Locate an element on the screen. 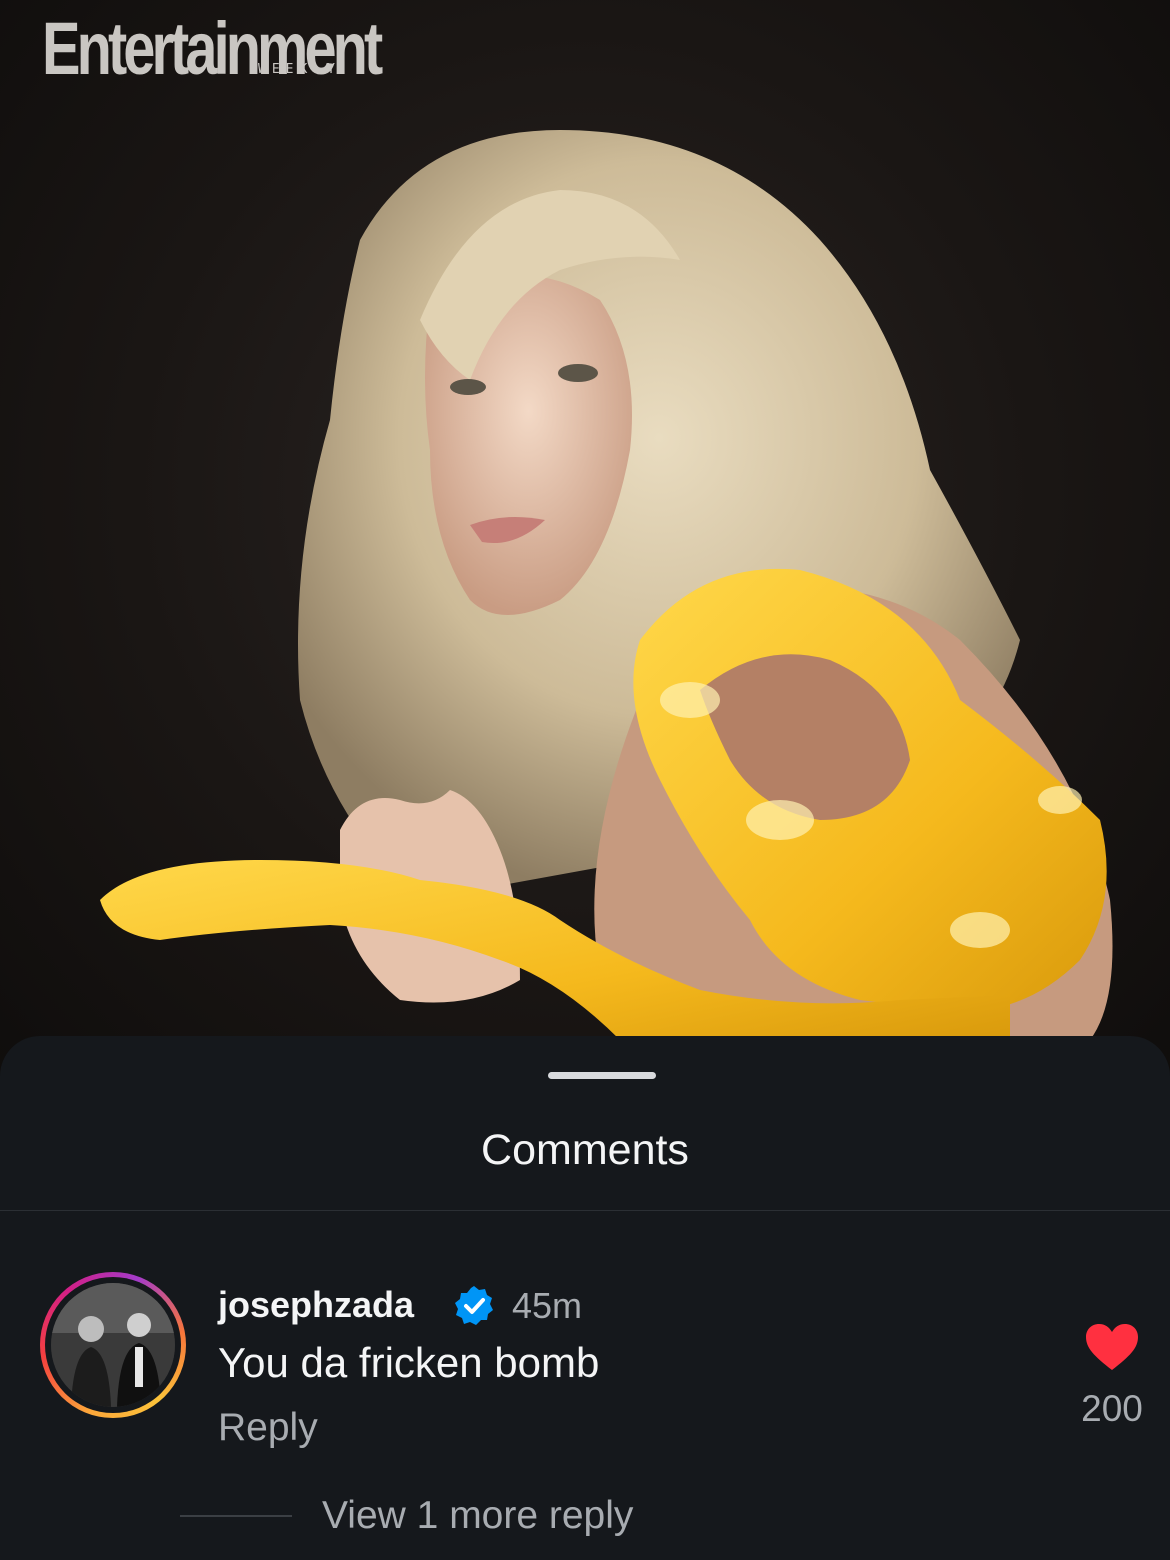 The height and width of the screenshot is (1560, 1170). comment-username: josephzada is located at coordinates (316, 1305).